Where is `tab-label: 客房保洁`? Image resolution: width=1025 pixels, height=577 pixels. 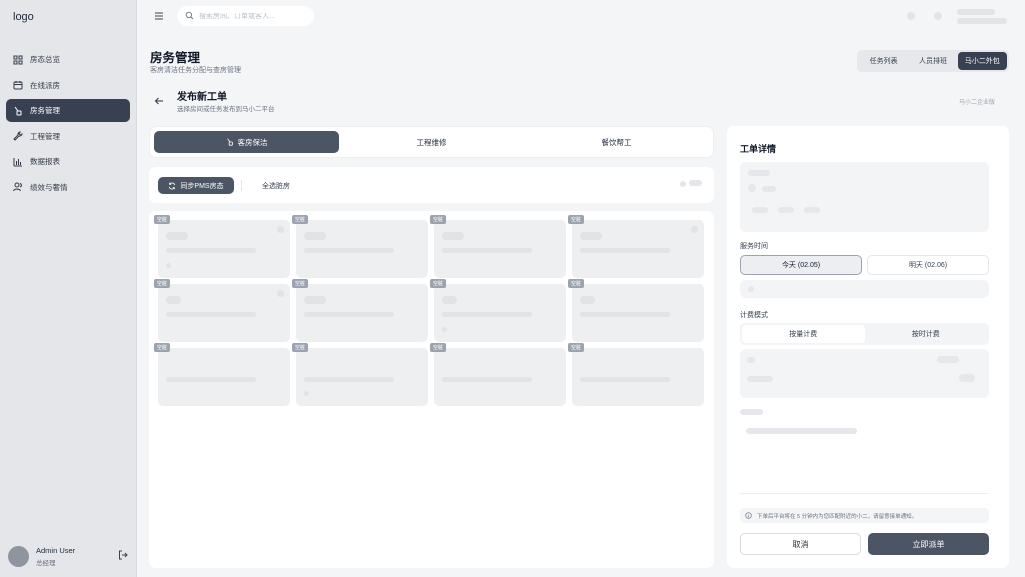
tab-label: 客房保洁 is located at coordinates (252, 142).